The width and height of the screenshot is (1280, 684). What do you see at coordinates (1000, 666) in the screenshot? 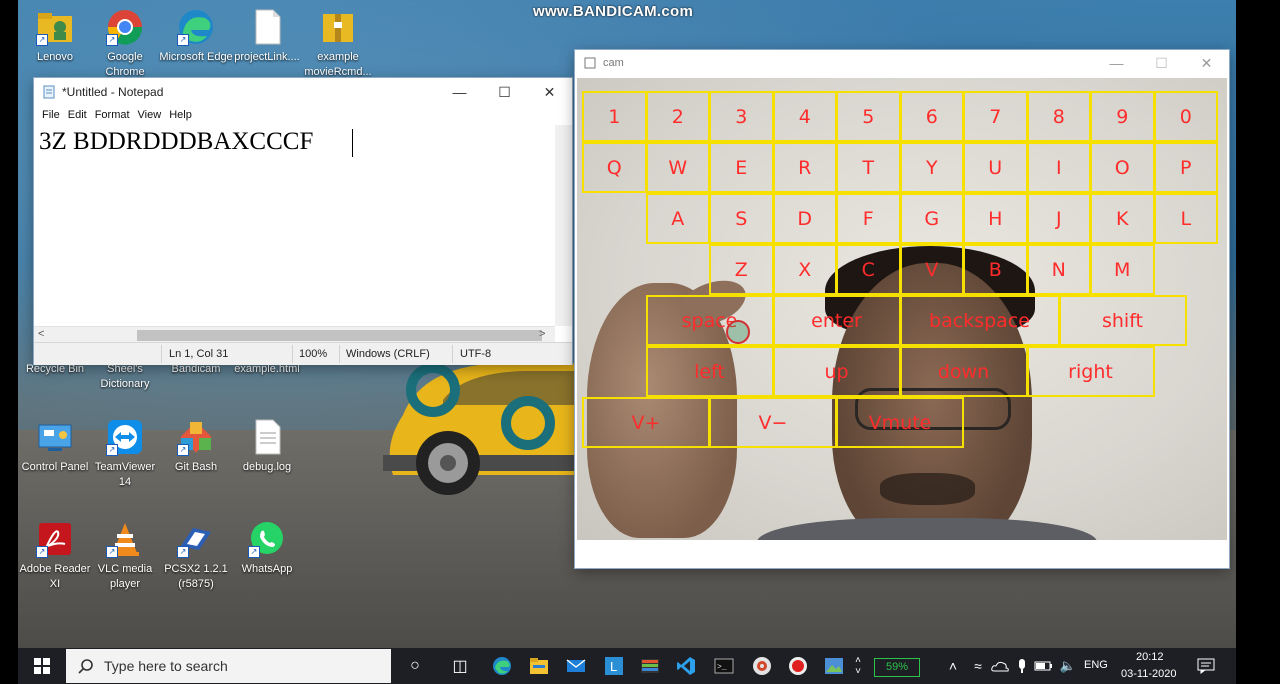
I see `onedrive-icon` at bounding box center [1000, 666].